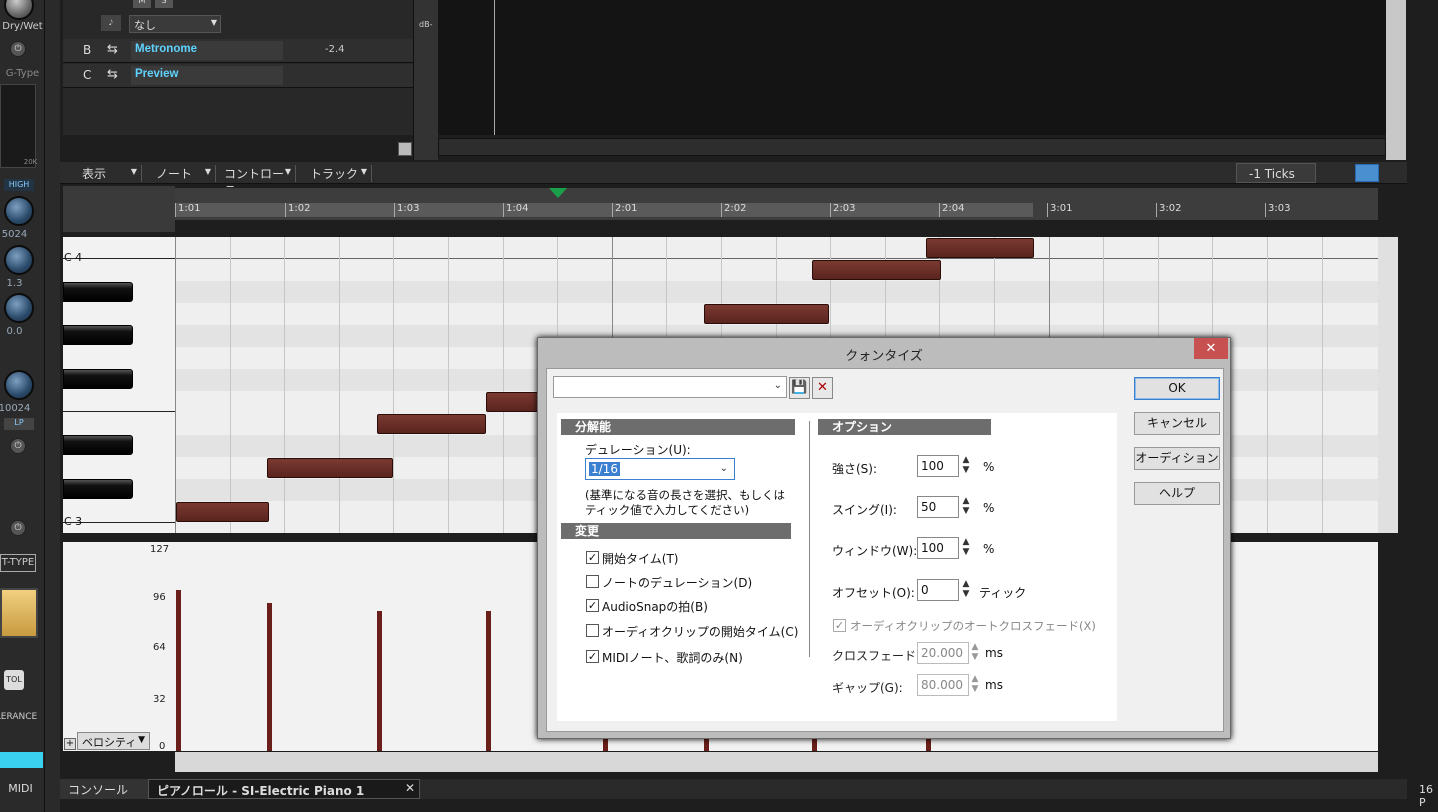 This screenshot has height=812, width=1438. What do you see at coordinates (558, 193) in the screenshot?
I see `now-marker-icon` at bounding box center [558, 193].